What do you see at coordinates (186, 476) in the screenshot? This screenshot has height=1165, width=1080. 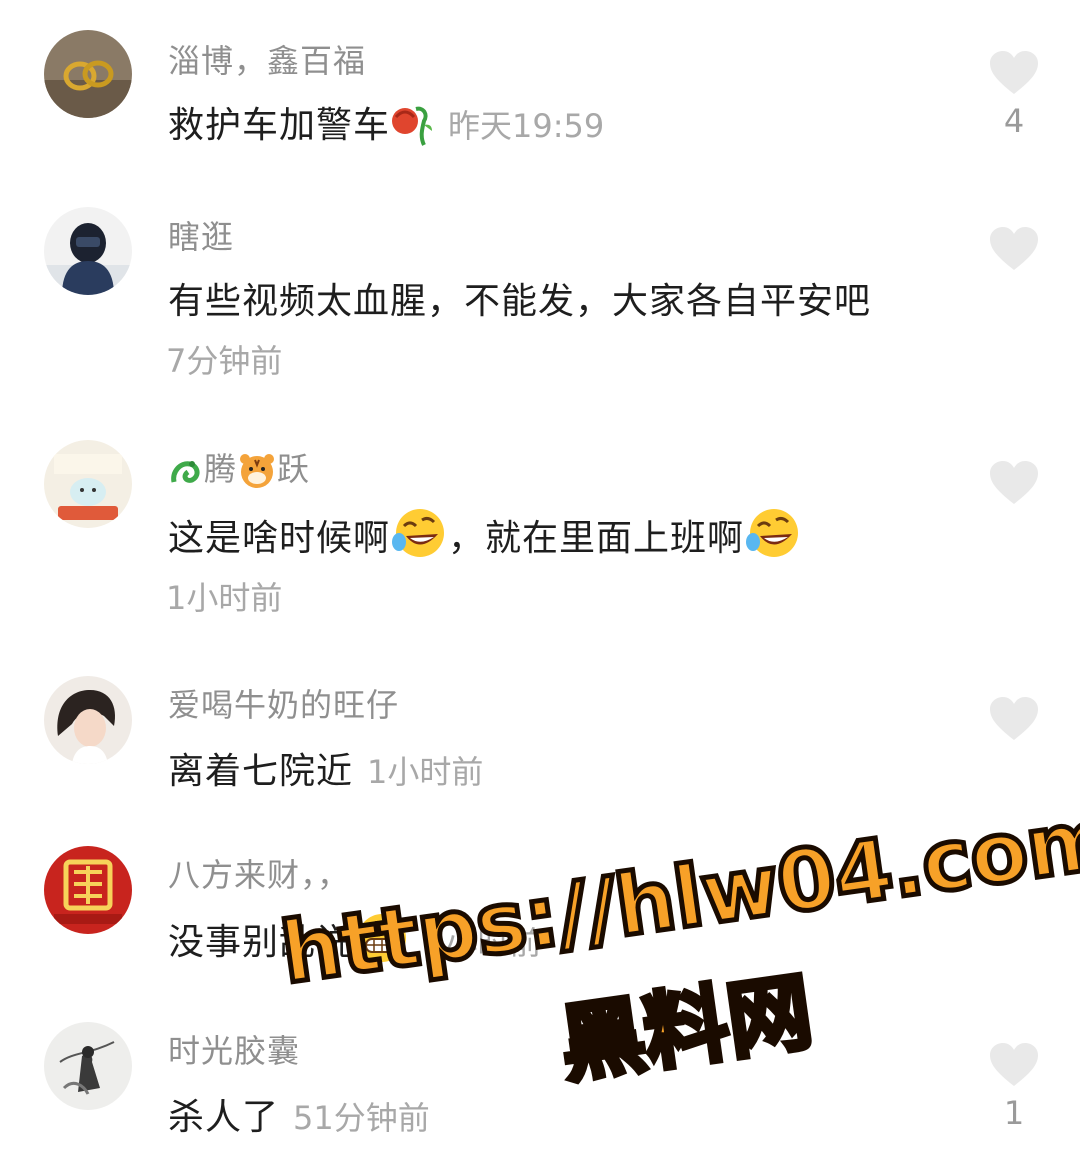 I see `dragon-icon` at bounding box center [186, 476].